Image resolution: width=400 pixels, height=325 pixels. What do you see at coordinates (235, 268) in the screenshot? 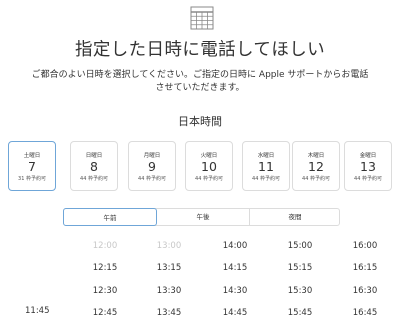
I see `time-slot: 14:15` at bounding box center [235, 268].